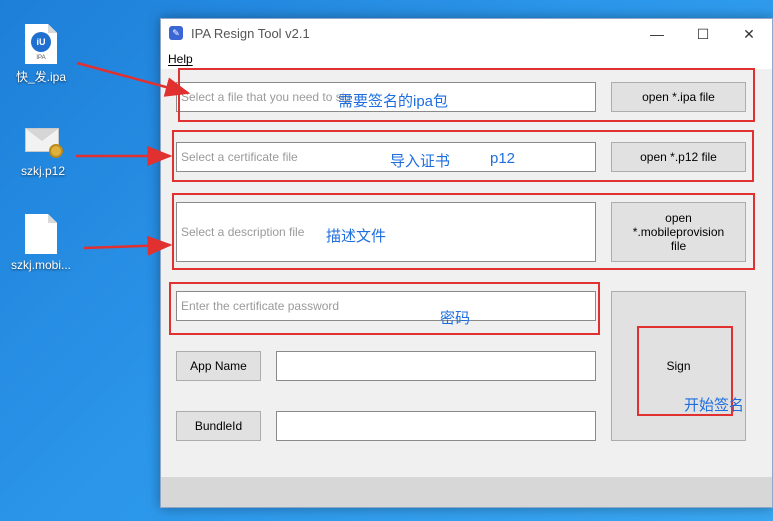  Describe the element at coordinates (133, 158) in the screenshot. I see `annotation-arrows` at that location.